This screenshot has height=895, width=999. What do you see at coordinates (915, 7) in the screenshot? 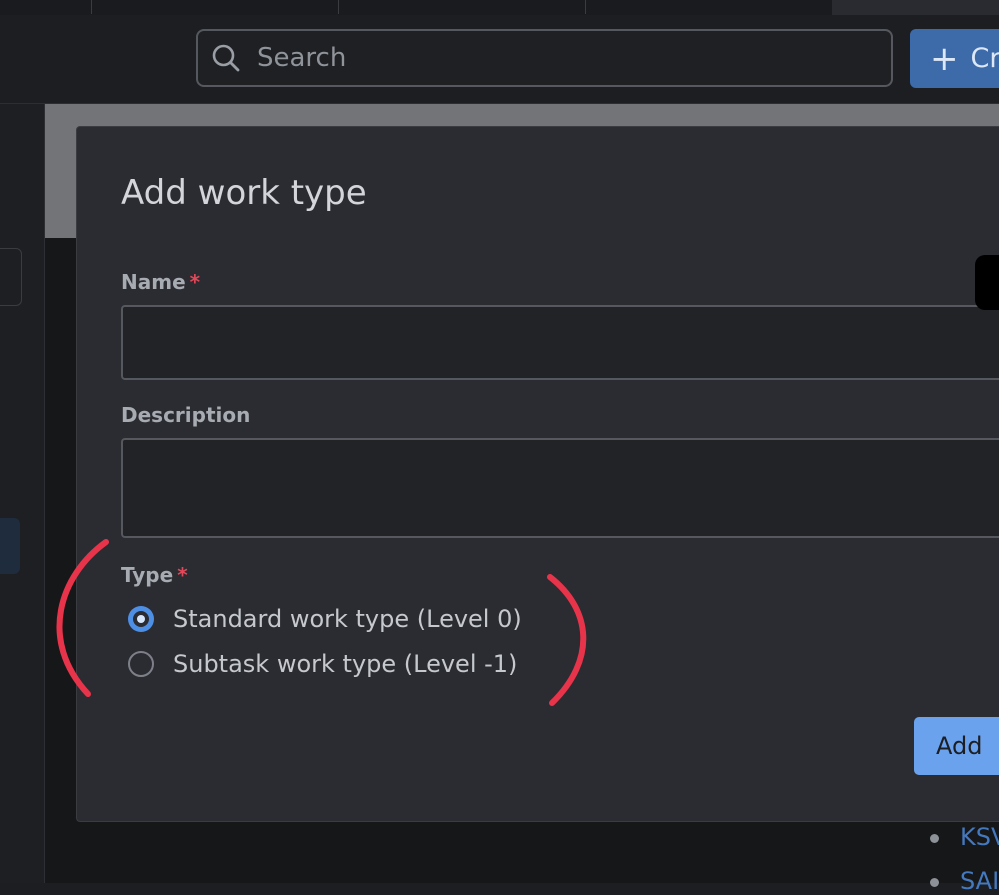
I see `tab-strip-filler` at bounding box center [915, 7].